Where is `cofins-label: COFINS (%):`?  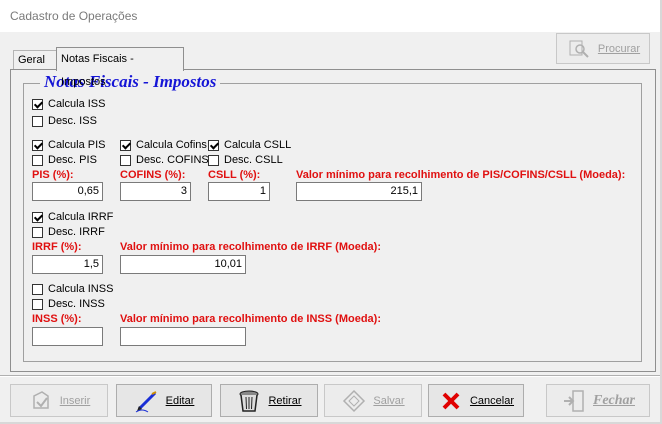
cofins-label: COFINS (%): is located at coordinates (153, 175).